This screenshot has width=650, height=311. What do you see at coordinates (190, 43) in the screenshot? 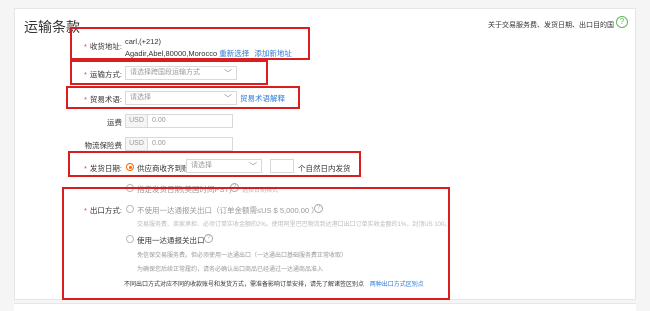
I see `annotation-box-address` at bounding box center [190, 43].